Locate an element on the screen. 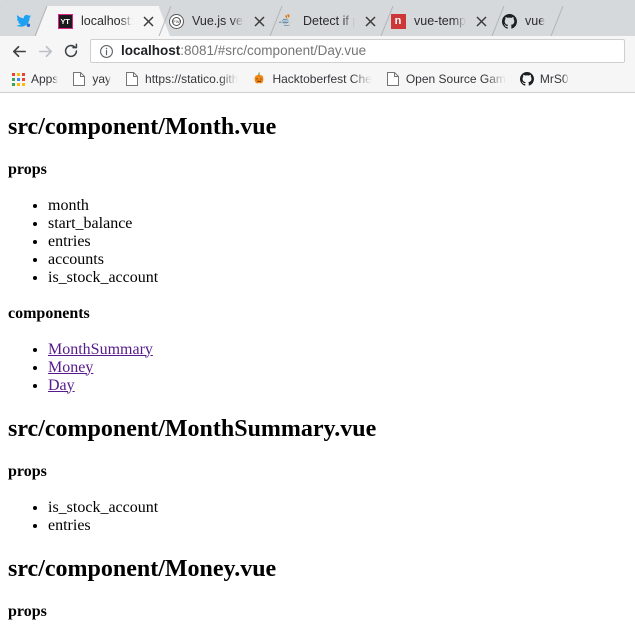  tab-vue-template: n vue-template is located at coordinates (442, 21).